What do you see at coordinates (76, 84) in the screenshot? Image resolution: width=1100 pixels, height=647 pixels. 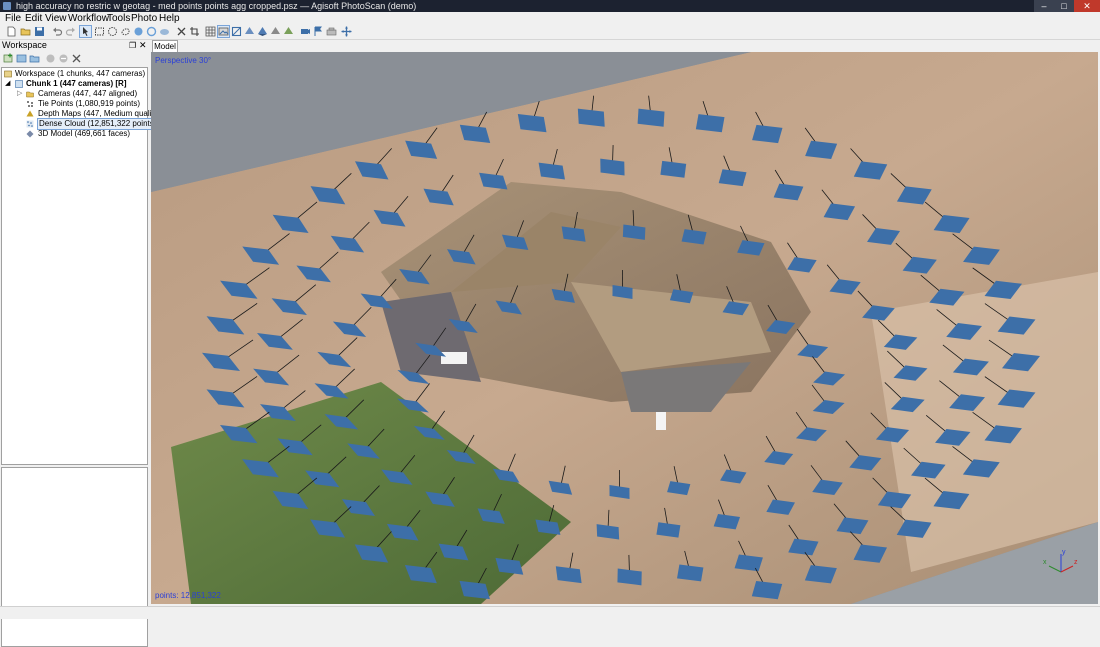 I see `tree-label: Chunk 1 (447 cameras) [R]` at bounding box center [76, 84].